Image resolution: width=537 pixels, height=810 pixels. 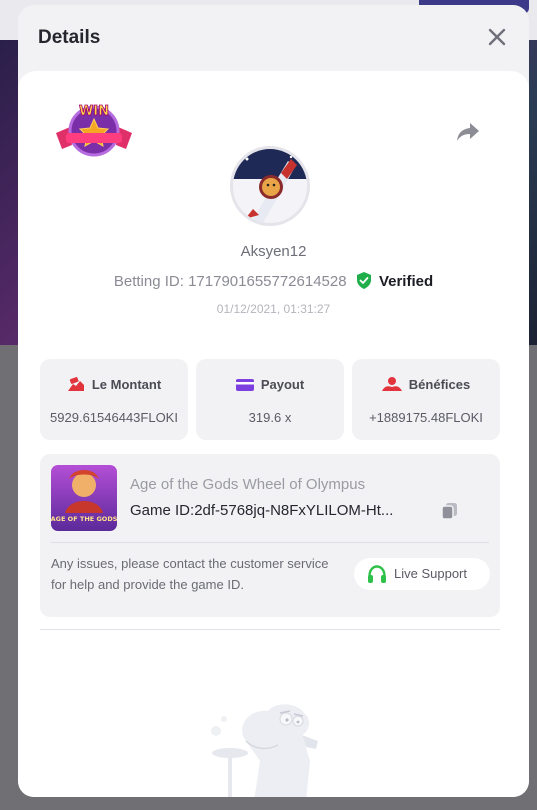 I want to click on copy-icon, so click(x=449, y=511).